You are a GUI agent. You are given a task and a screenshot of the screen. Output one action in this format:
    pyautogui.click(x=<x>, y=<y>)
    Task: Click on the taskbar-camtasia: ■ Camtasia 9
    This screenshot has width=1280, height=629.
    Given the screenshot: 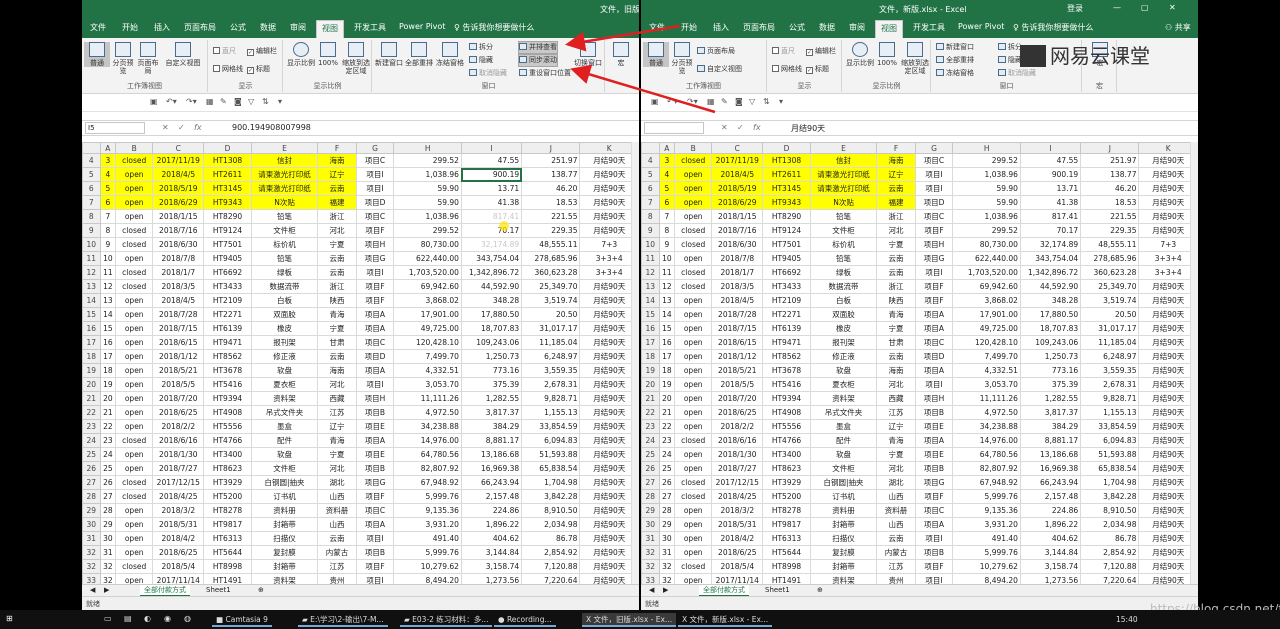 What is the action you would take?
    pyautogui.click(x=242, y=620)
    